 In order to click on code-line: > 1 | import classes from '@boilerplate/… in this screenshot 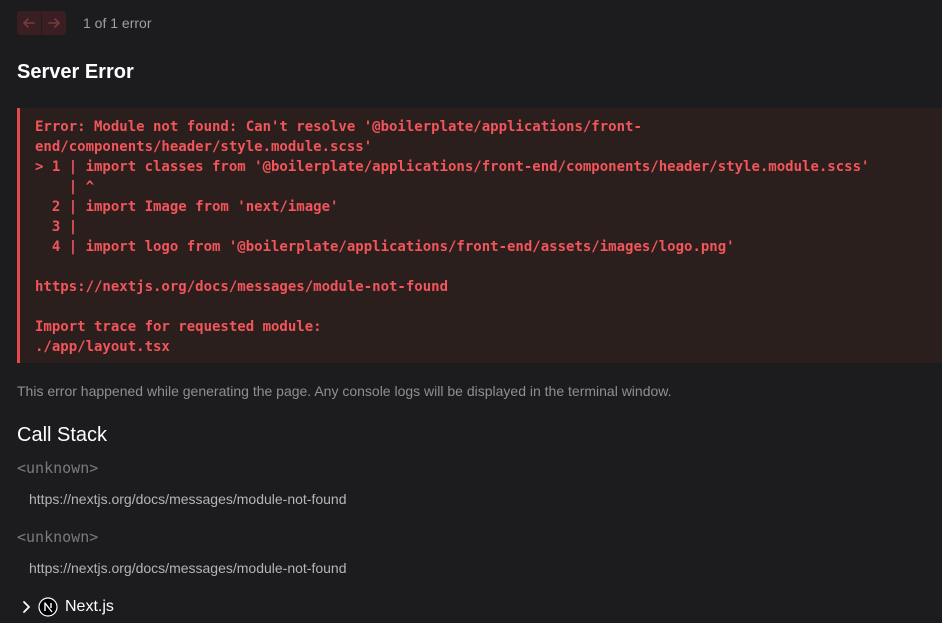, I will do `click(452, 167)`.